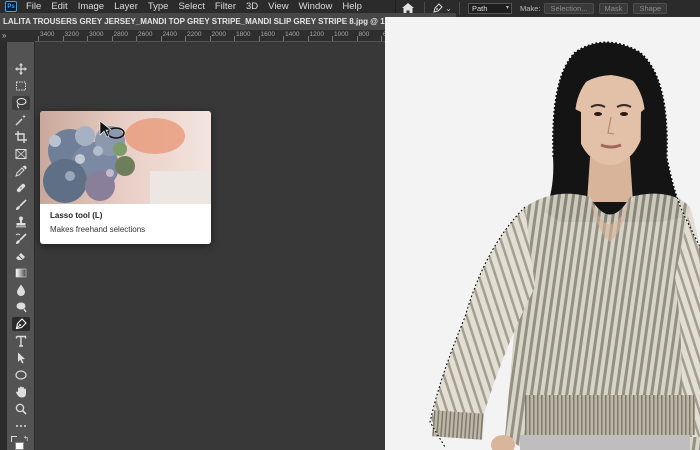 This screenshot has height=450, width=700. I want to click on bandage-icon, so click(21, 188).